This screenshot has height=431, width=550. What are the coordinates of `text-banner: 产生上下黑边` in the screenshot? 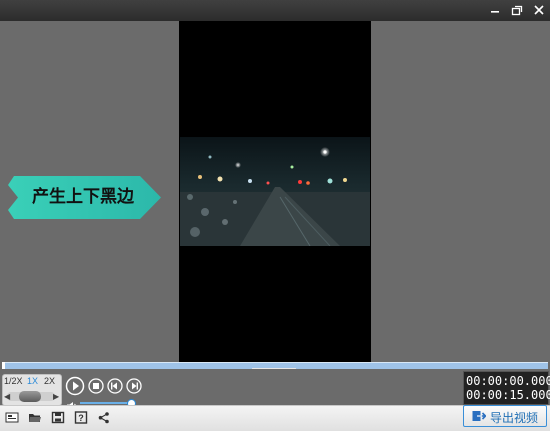 It's located at (85, 197).